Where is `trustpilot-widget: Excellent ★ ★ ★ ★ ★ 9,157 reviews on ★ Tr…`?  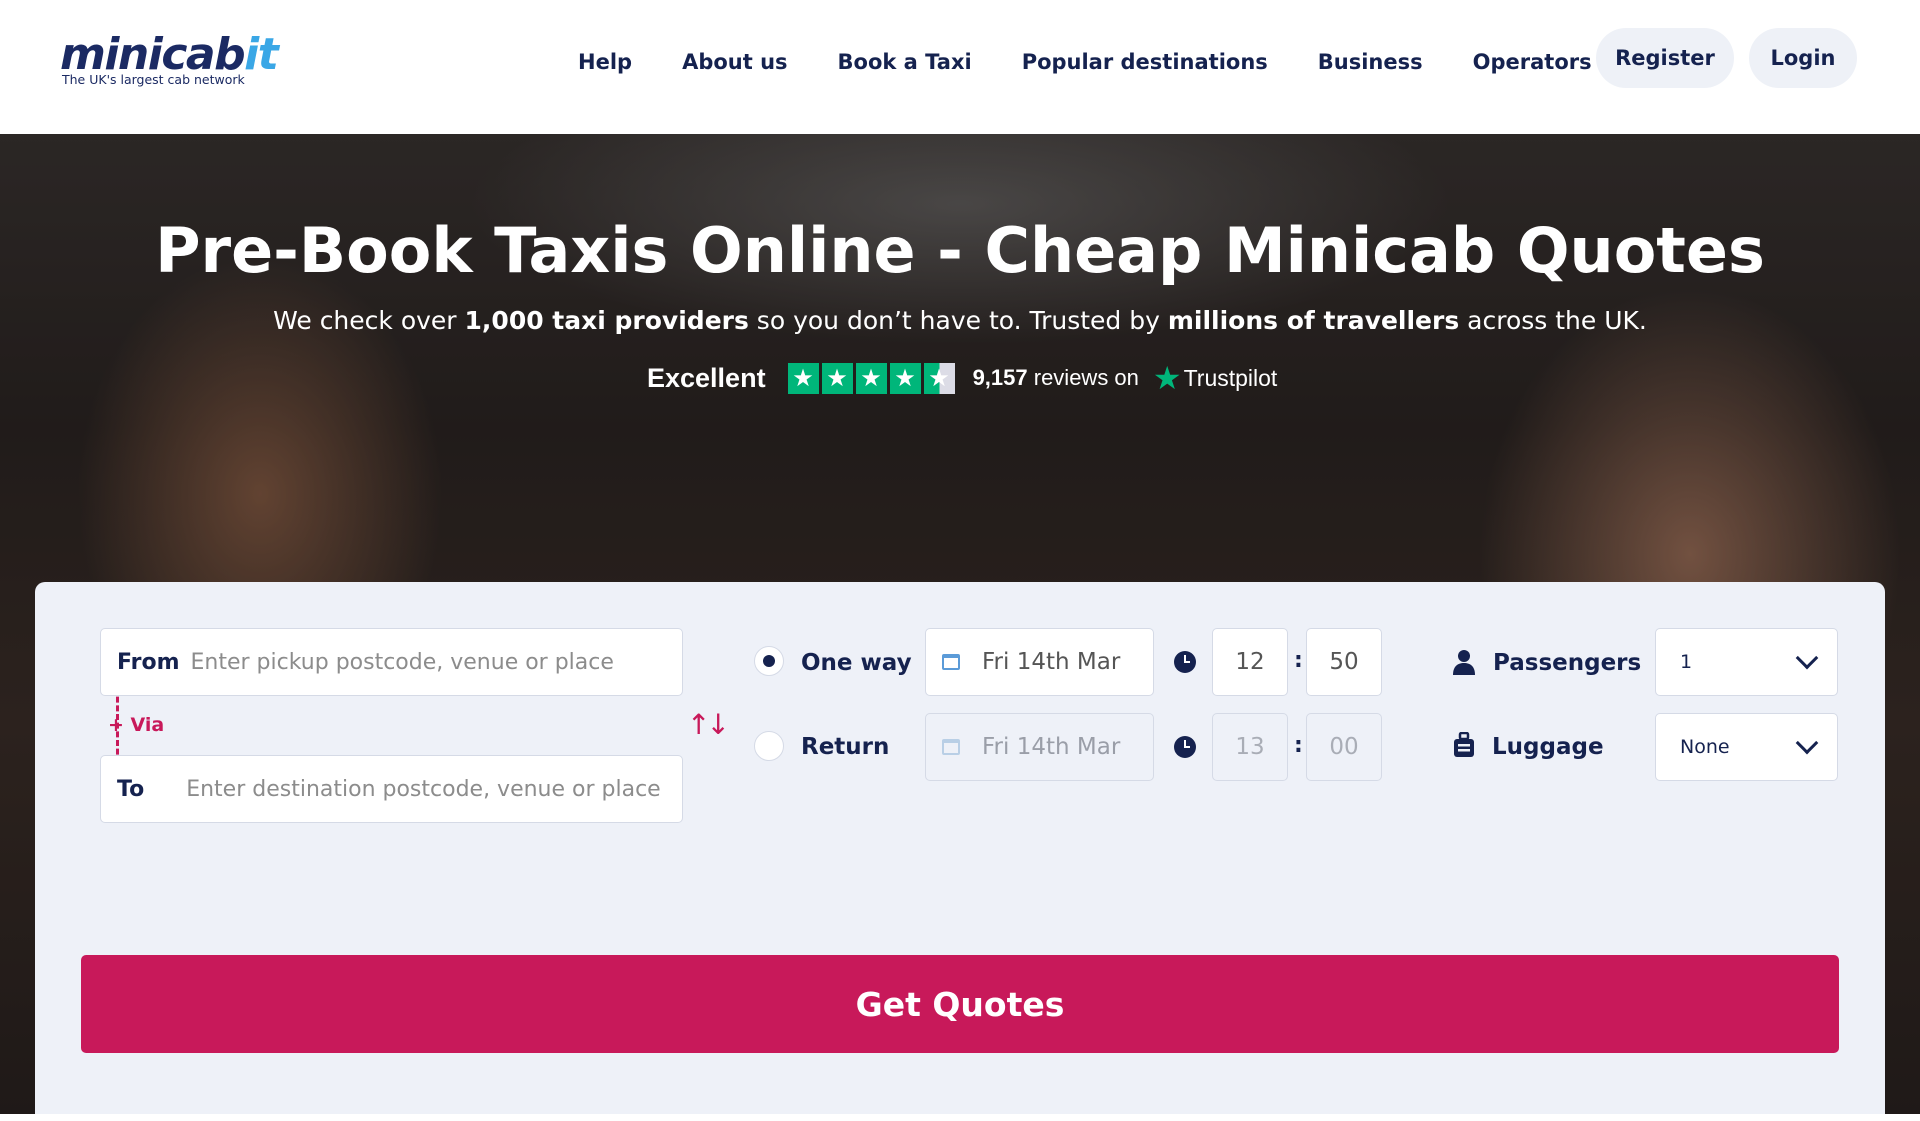 trustpilot-widget: Excellent ★ ★ ★ ★ ★ 9,157 reviews on ★ Tr… is located at coordinates (962, 378).